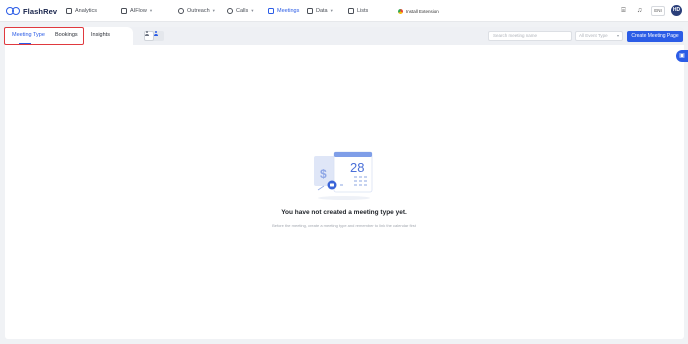  I want to click on event-type-placeholder: All Event Type, so click(593, 35).